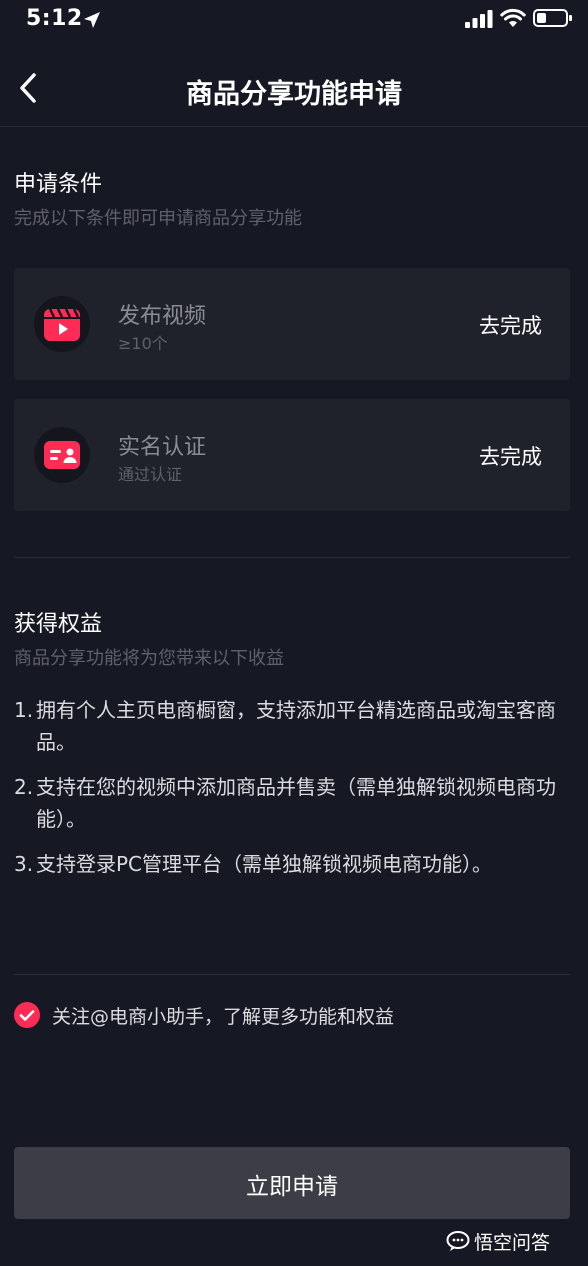  I want to click on complete-verify-button: 去完成, so click(510, 456).